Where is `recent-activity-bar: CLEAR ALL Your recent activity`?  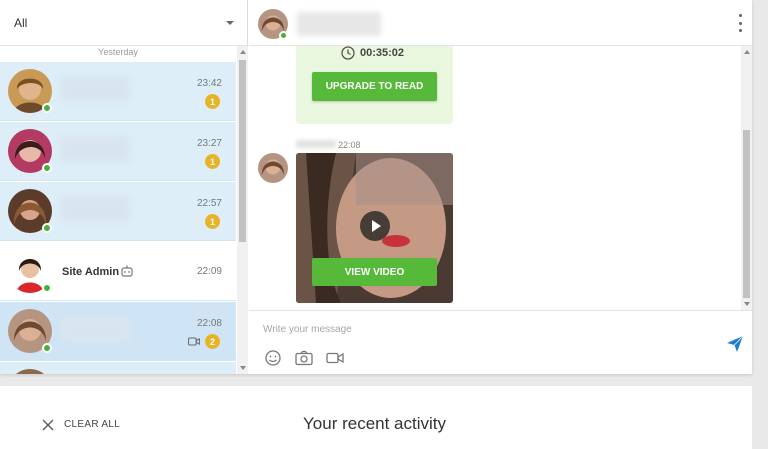 recent-activity-bar: CLEAR ALL Your recent activity is located at coordinates (376, 417).